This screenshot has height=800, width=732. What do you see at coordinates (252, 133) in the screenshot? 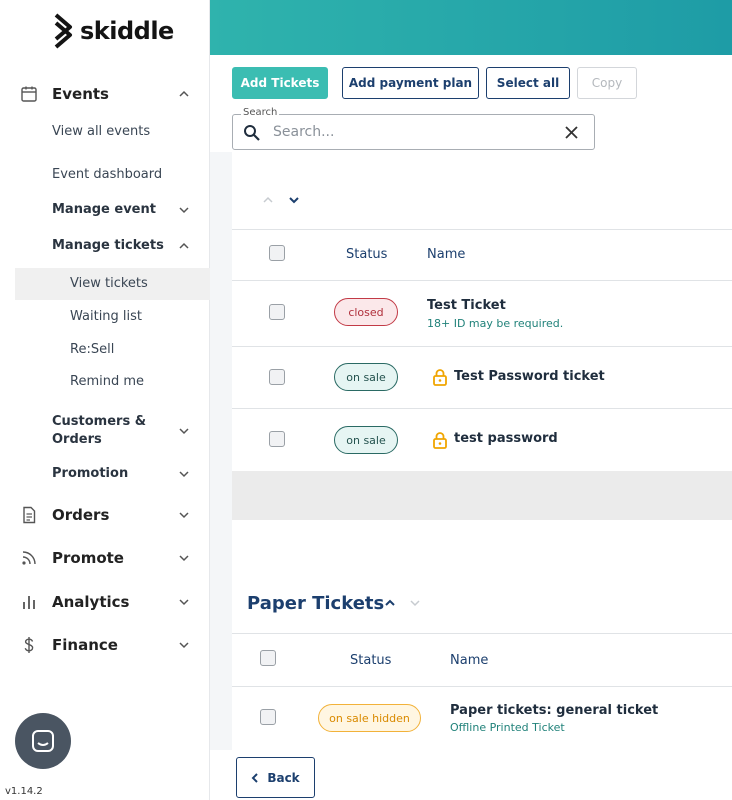
I see `search-icon` at bounding box center [252, 133].